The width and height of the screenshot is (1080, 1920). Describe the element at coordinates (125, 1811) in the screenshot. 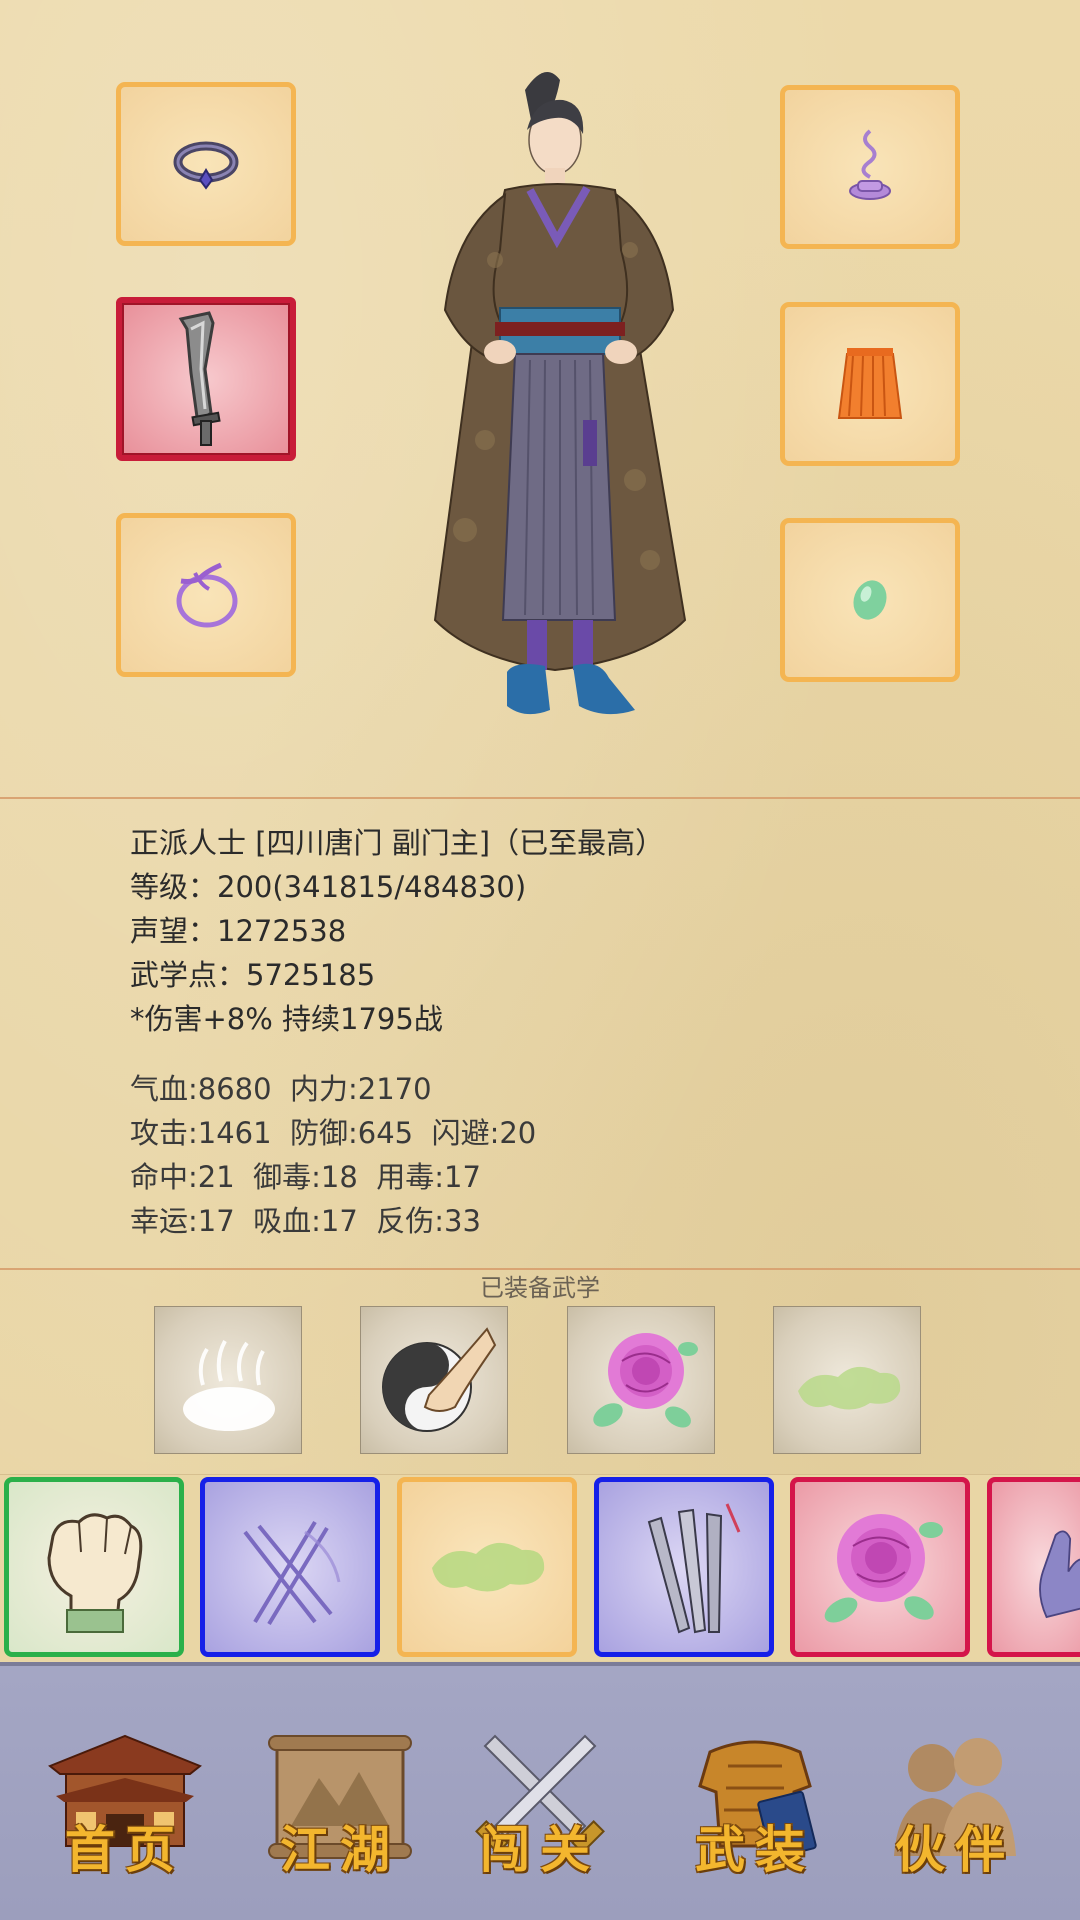

I see `nav-home: 首页` at that location.